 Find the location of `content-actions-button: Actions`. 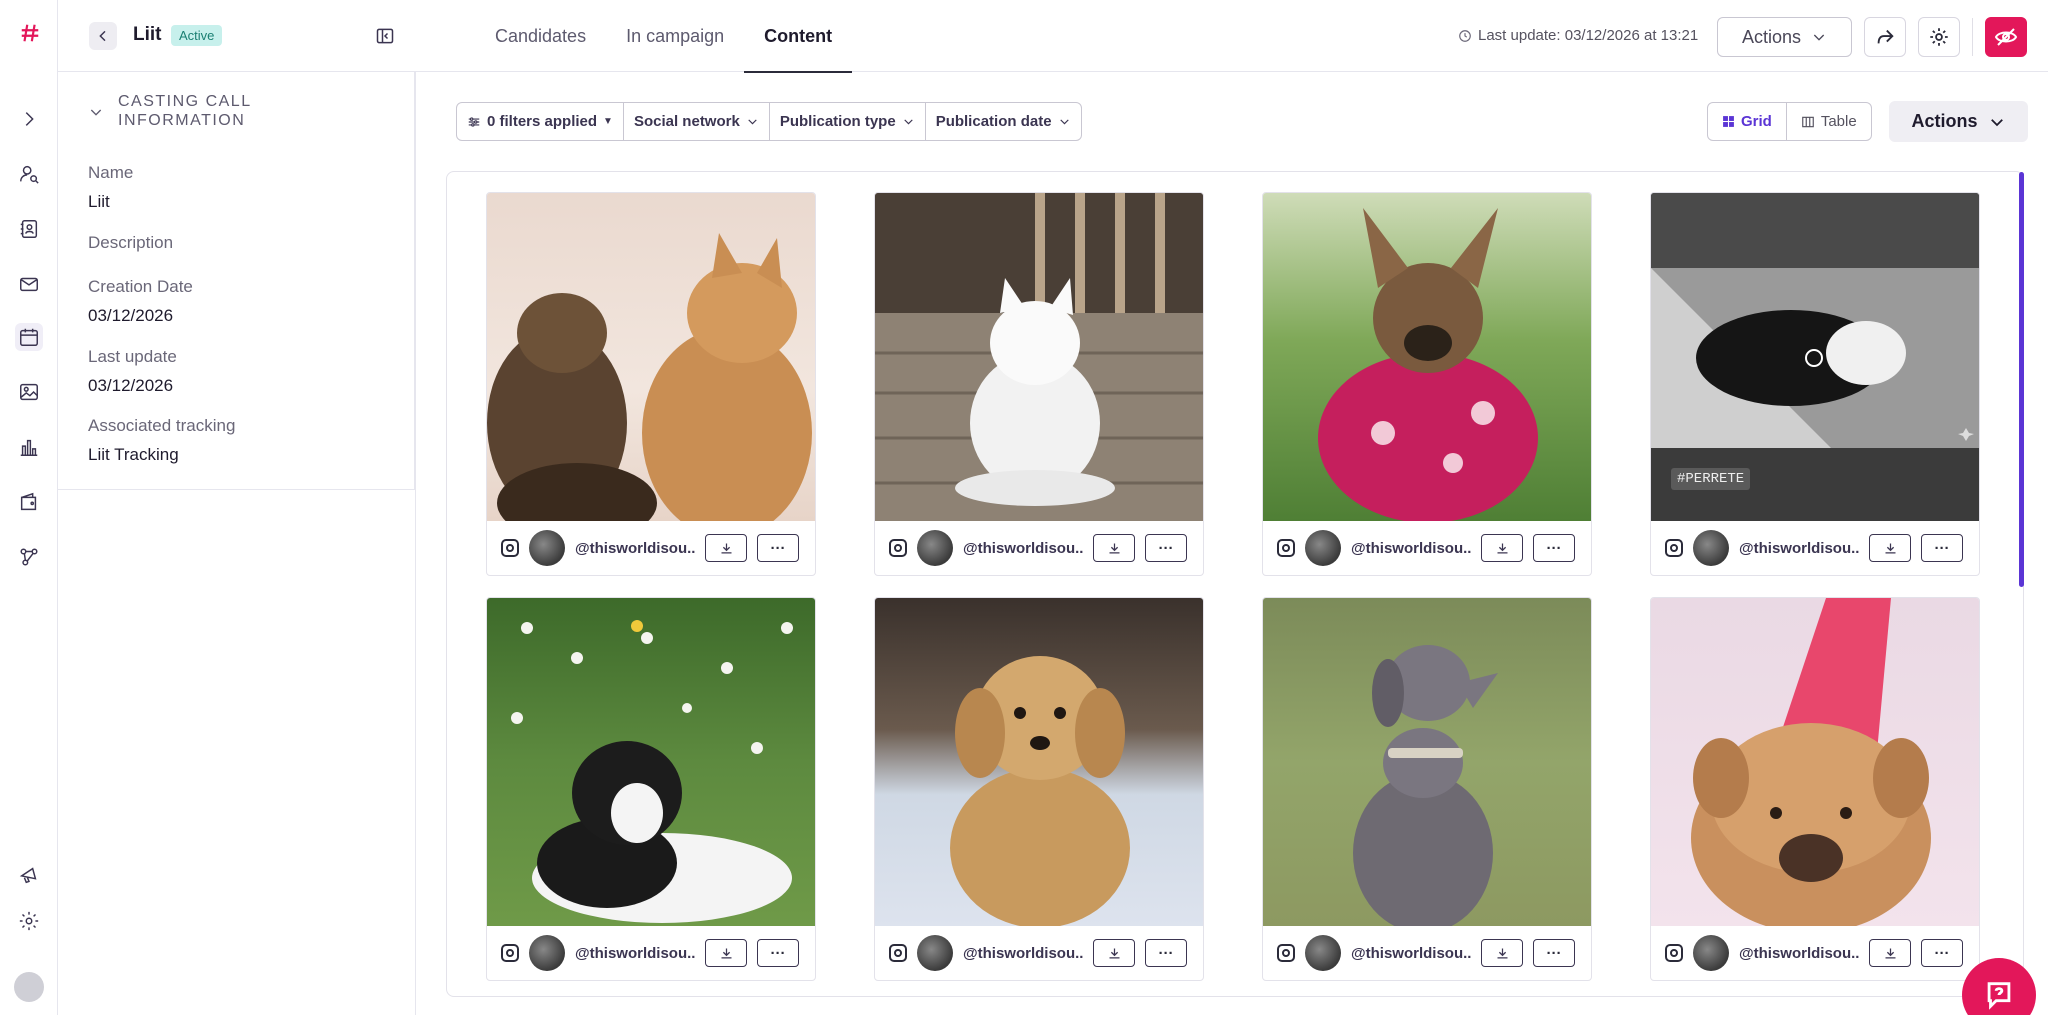

content-actions-button: Actions is located at coordinates (1958, 121).